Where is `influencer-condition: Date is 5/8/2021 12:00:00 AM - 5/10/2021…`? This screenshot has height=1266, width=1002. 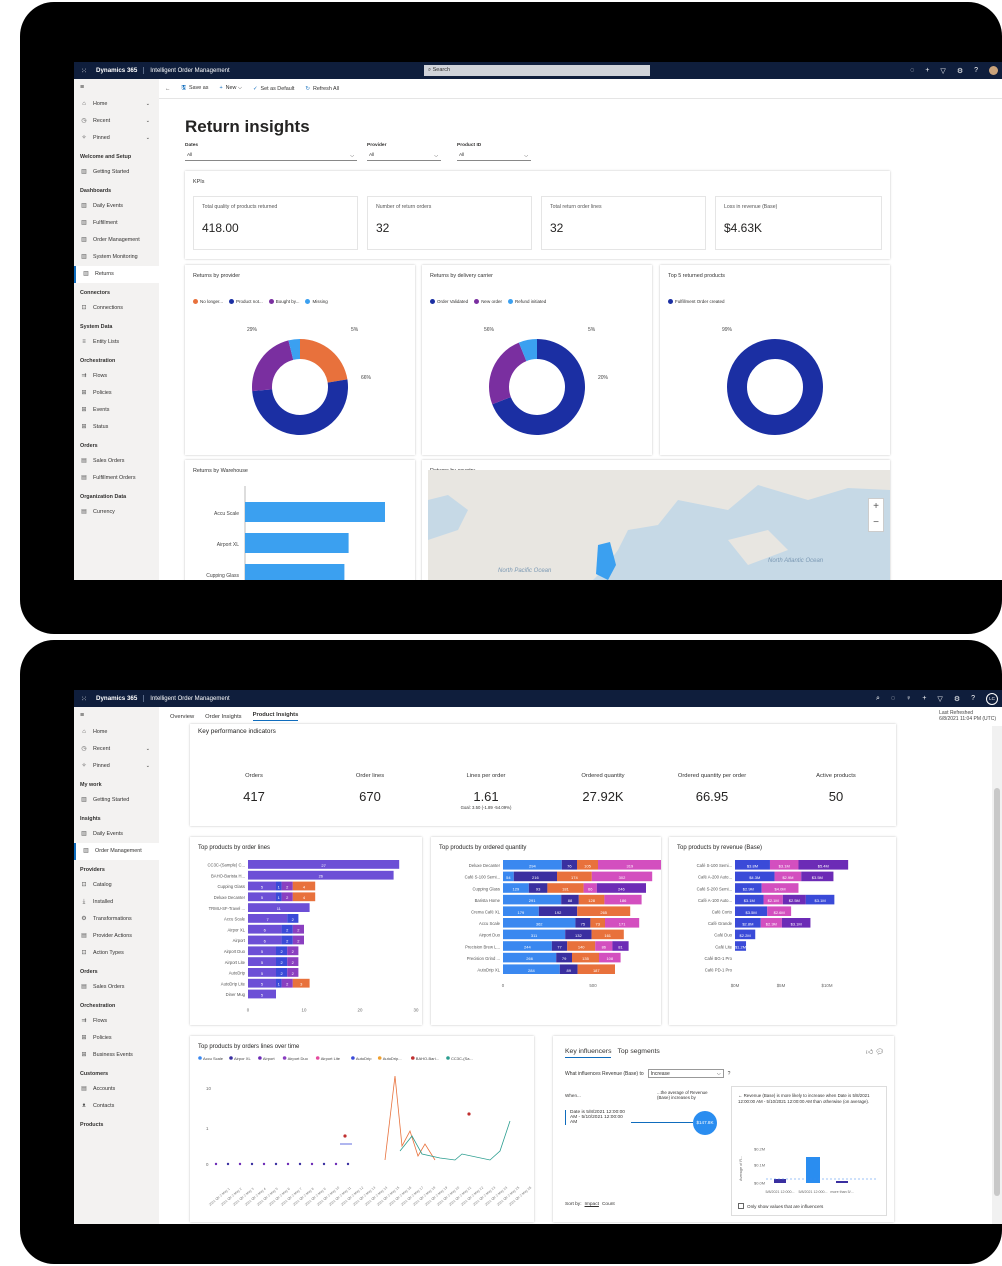
influencer-condition: Date is 5/8/2021 12:00:00 AM - 5/10/2021… is located at coordinates (597, 1117).